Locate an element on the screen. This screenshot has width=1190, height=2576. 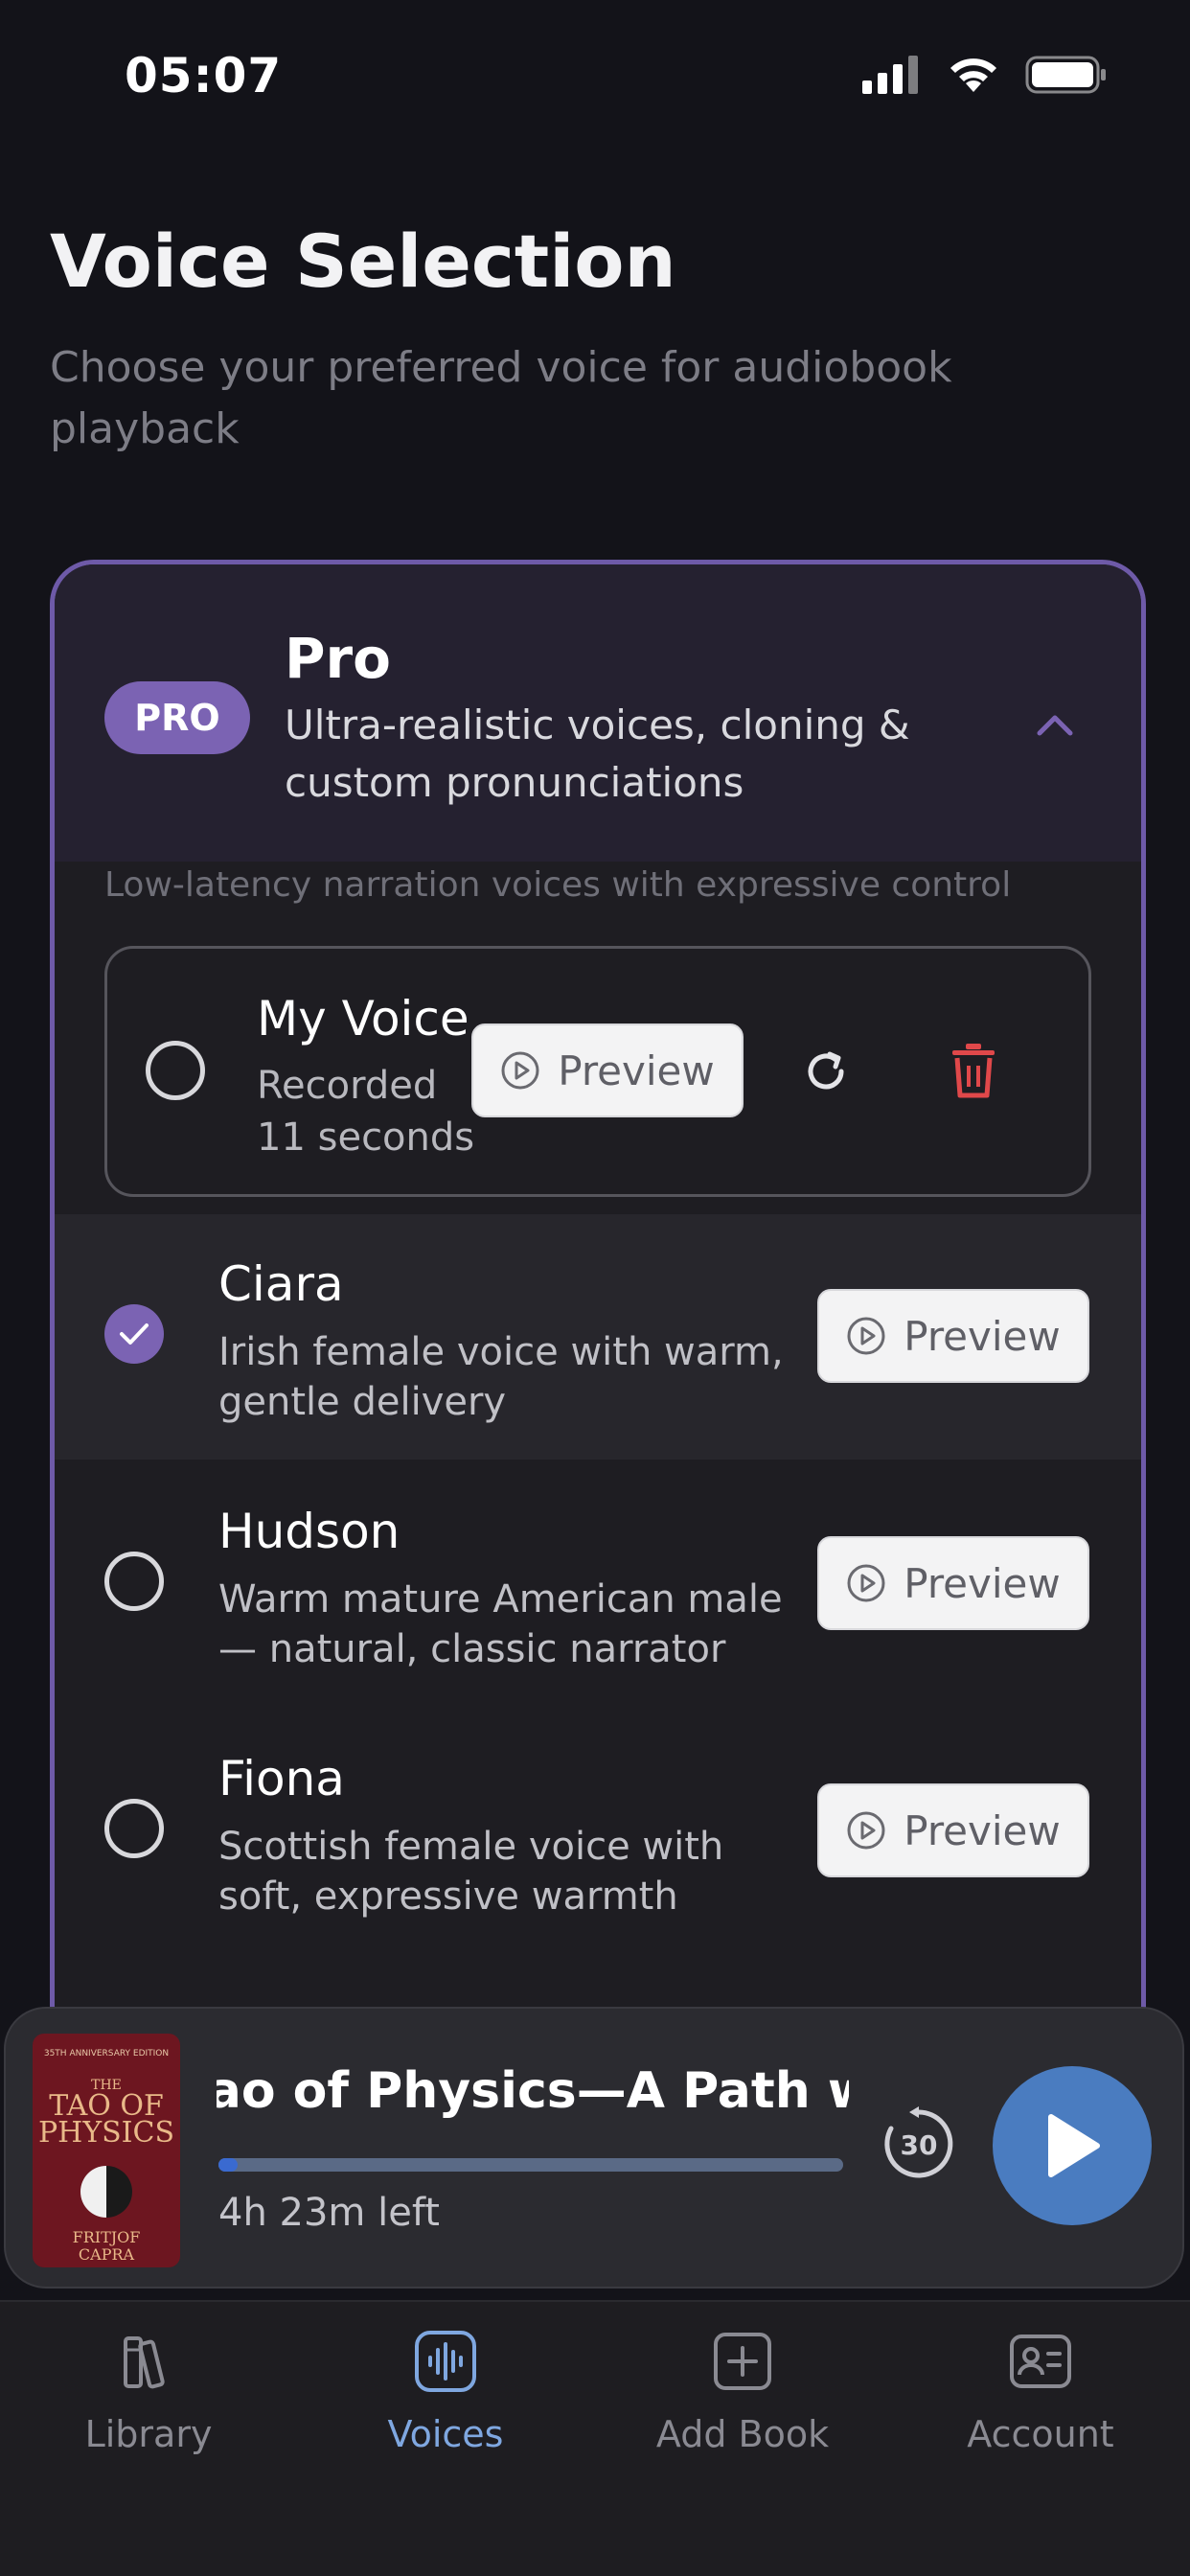
my-voice-radio is located at coordinates (175, 1070).